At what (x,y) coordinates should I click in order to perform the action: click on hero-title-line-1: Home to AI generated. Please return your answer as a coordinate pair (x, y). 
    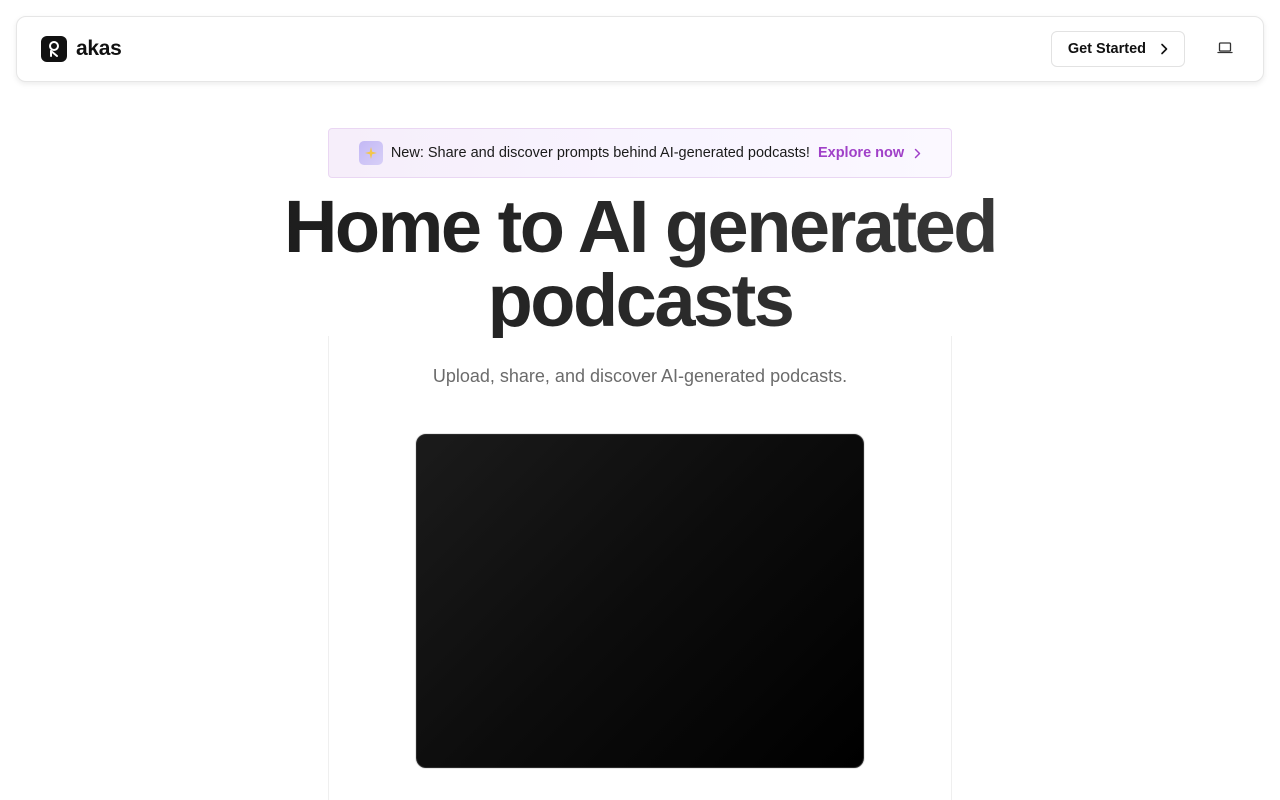
    Looking at the image, I should click on (640, 226).